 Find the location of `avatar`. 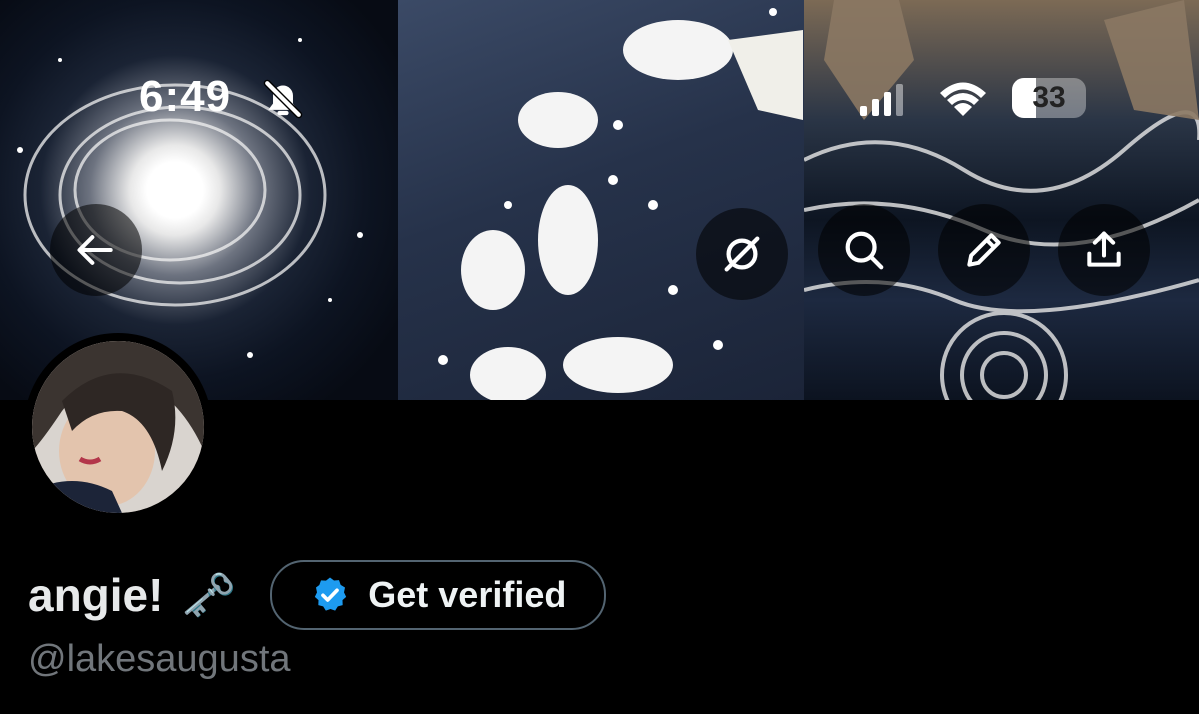

avatar is located at coordinates (118, 427).